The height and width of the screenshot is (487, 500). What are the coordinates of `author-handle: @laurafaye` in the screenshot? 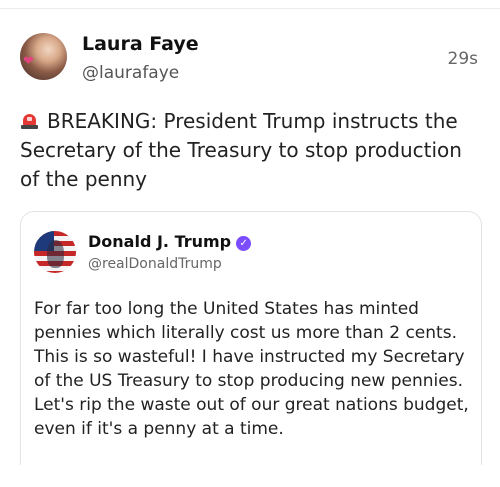 It's located at (130, 73).